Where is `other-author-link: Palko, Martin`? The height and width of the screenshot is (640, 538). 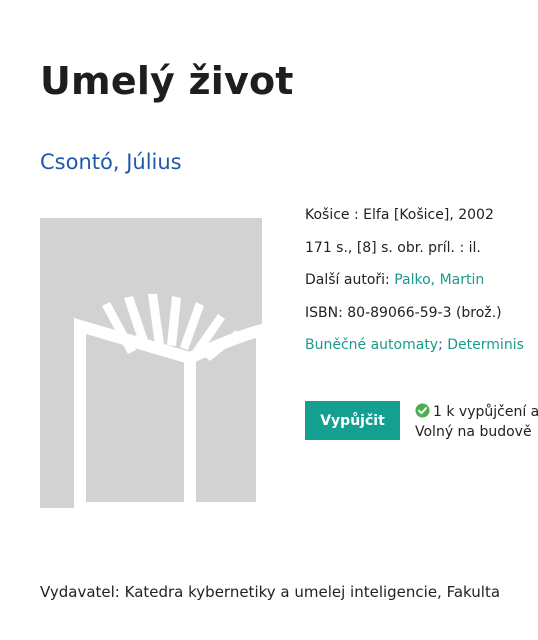 other-author-link: Palko, Martin is located at coordinates (439, 280).